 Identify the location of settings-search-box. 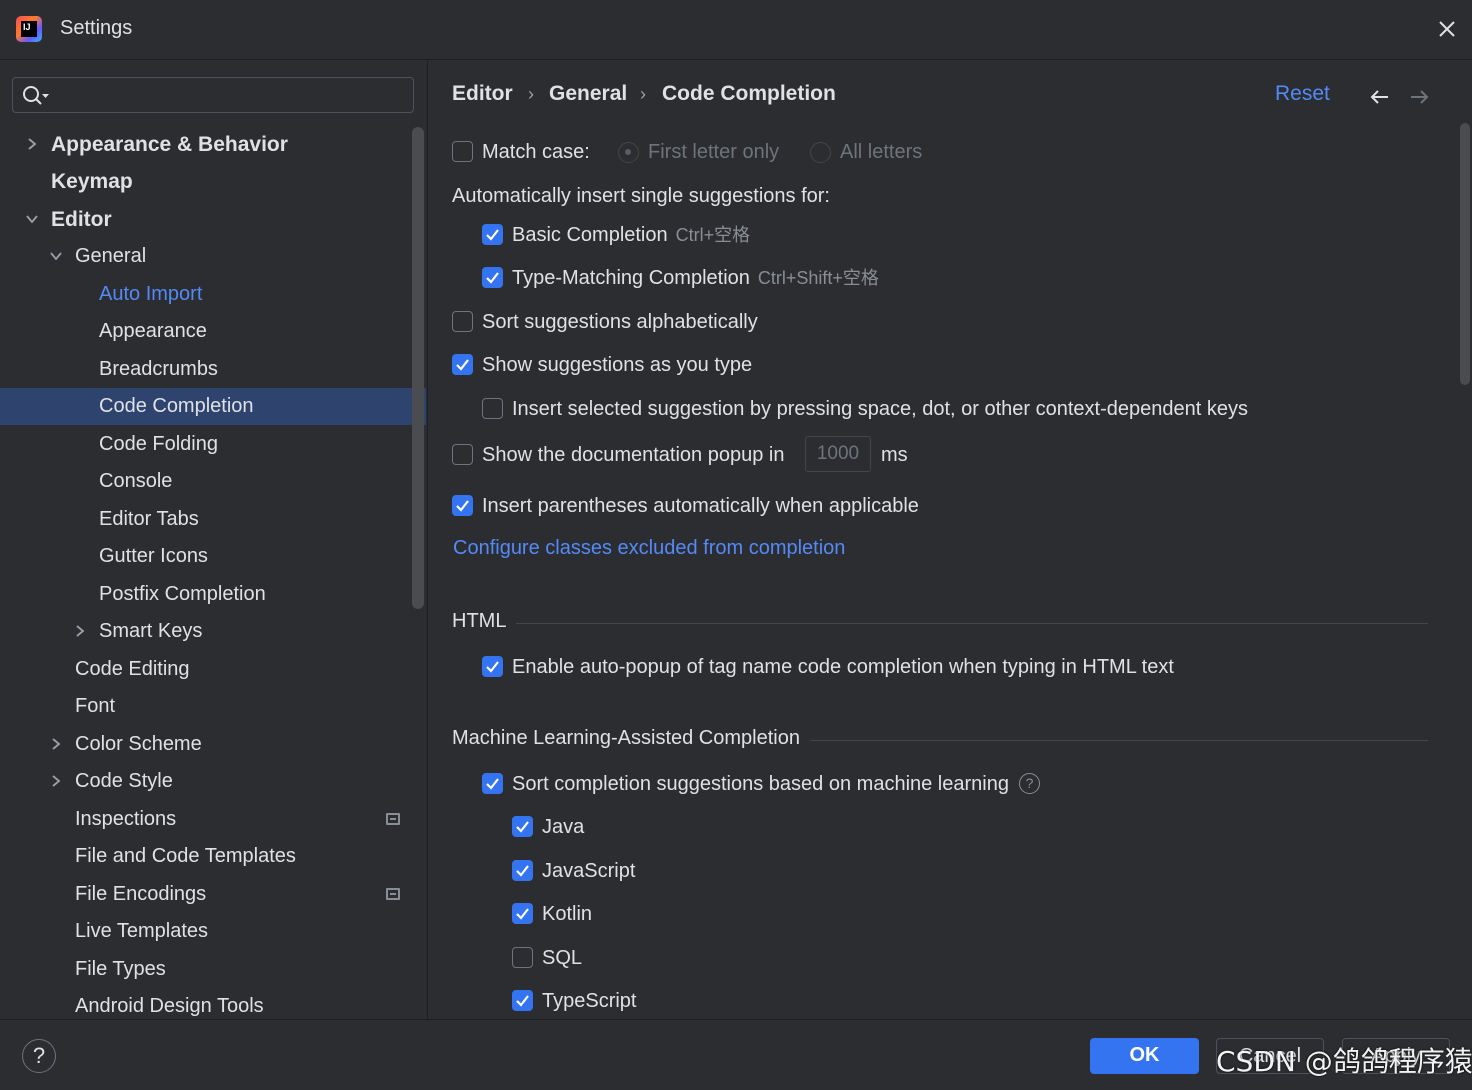
(213, 95).